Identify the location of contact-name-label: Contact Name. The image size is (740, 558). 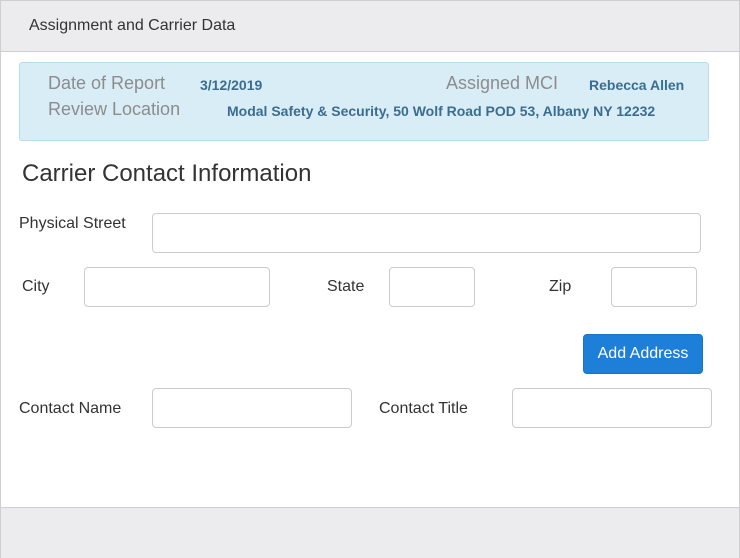
(70, 408).